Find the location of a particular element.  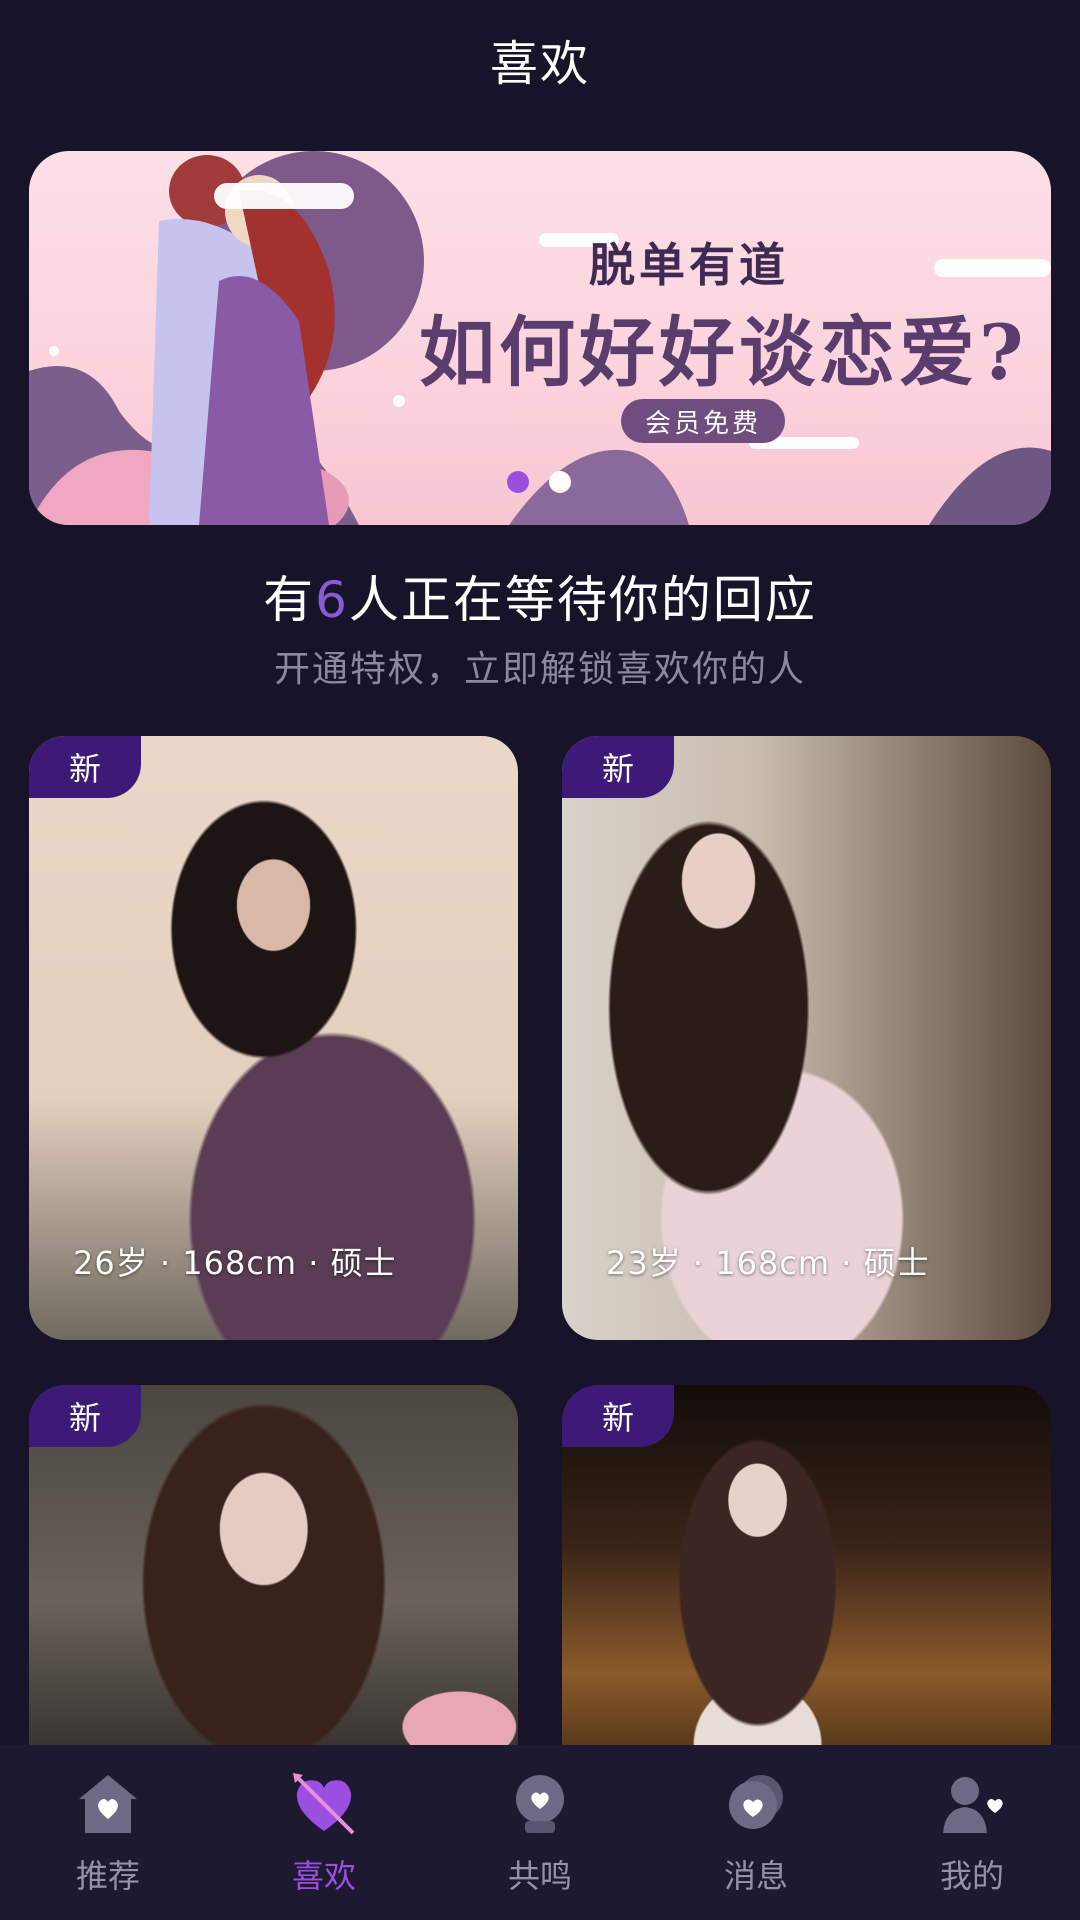

tab-label: 喜欢 is located at coordinates (323, 1876).